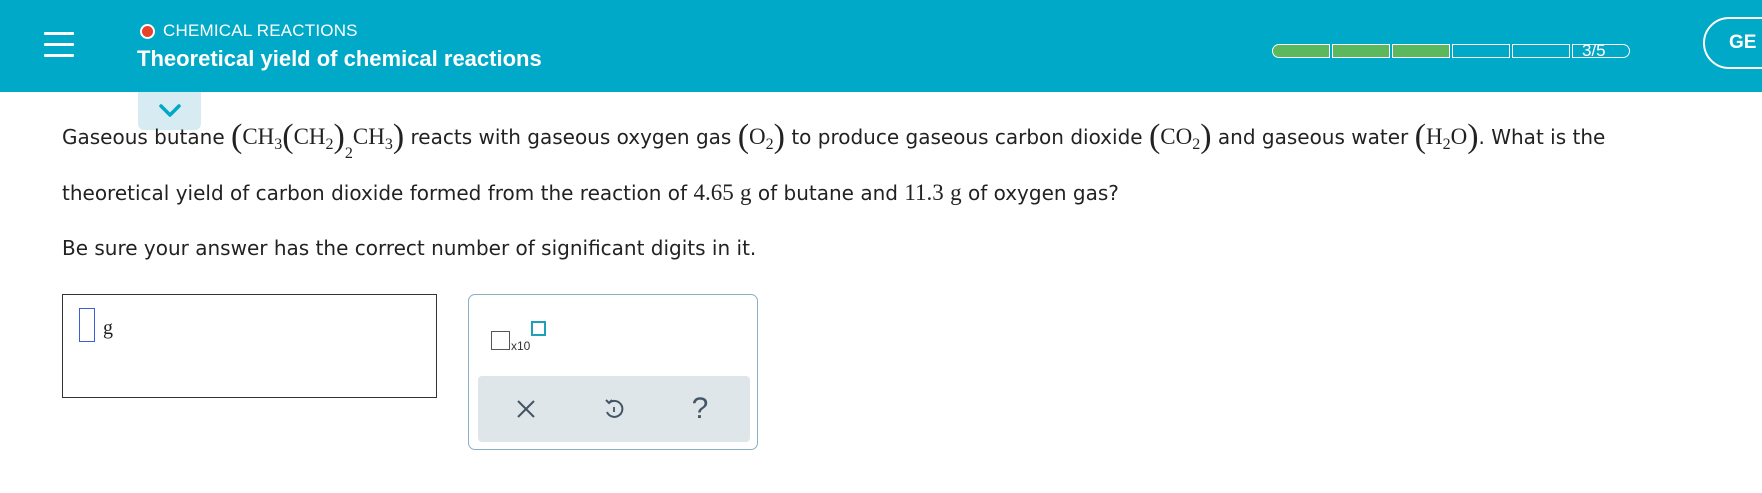 The height and width of the screenshot is (493, 1762). Describe the element at coordinates (924, 192) in the screenshot. I see `mass-oxygen-value: 11.3` at that location.